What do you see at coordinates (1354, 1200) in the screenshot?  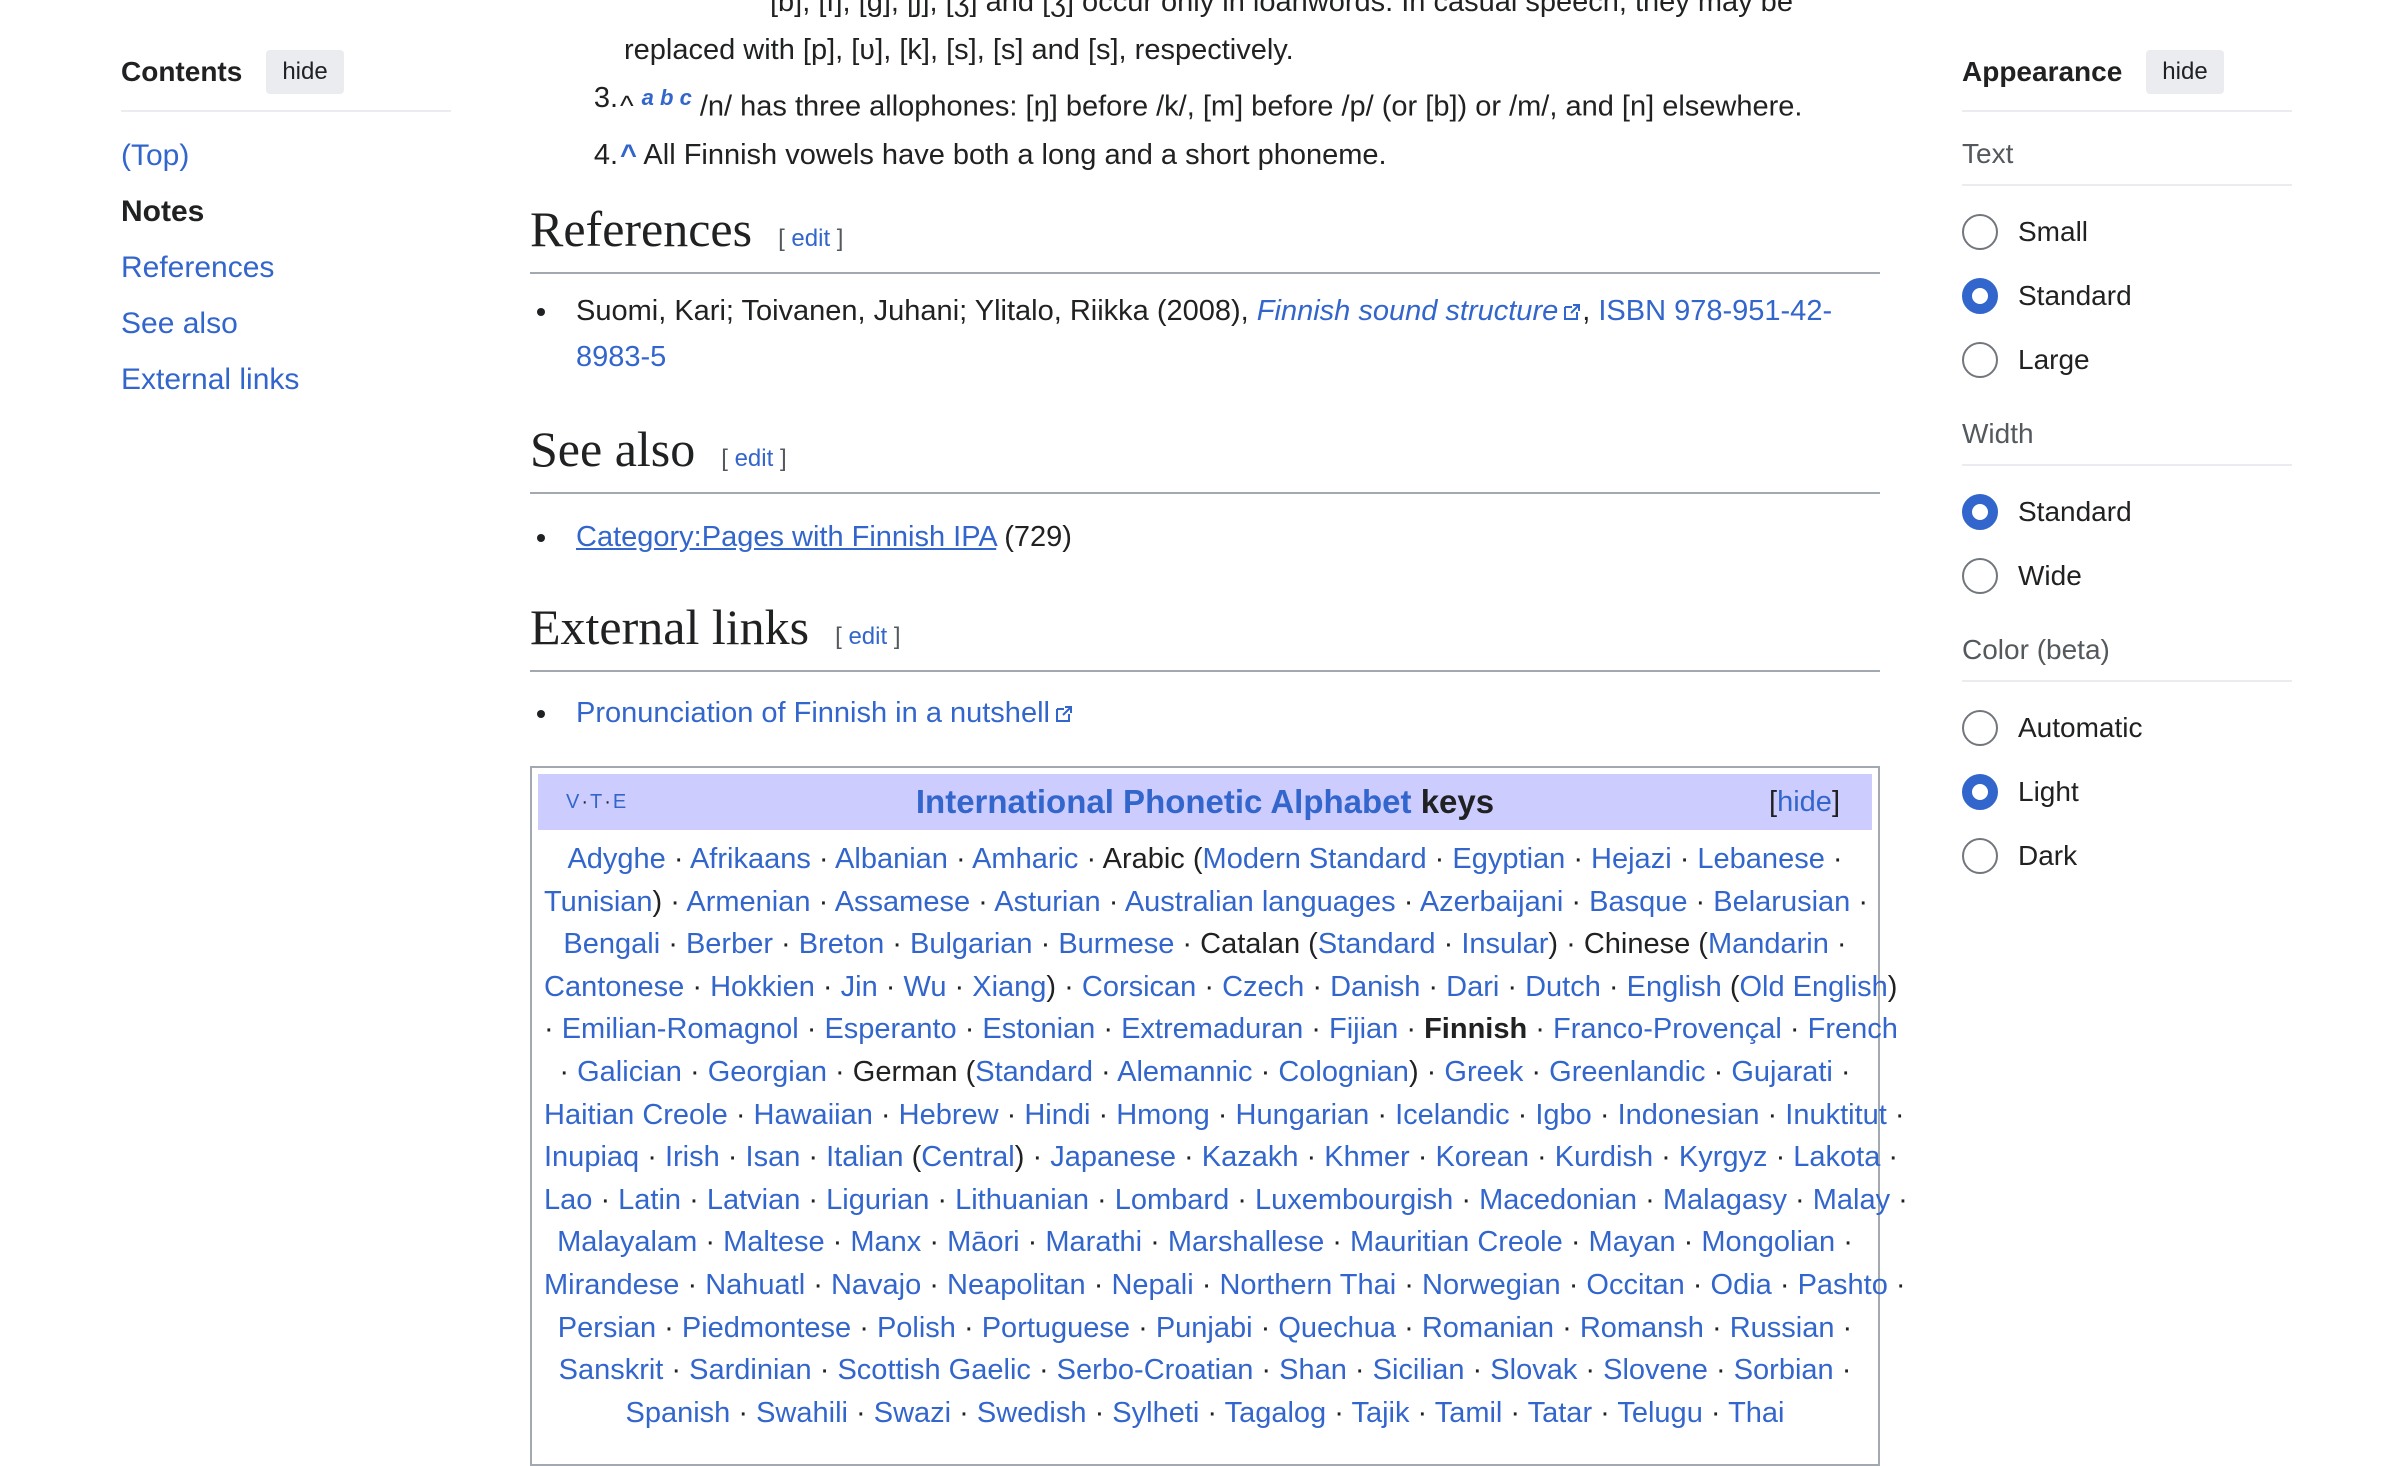 I see `language-link: Luxembourgish` at bounding box center [1354, 1200].